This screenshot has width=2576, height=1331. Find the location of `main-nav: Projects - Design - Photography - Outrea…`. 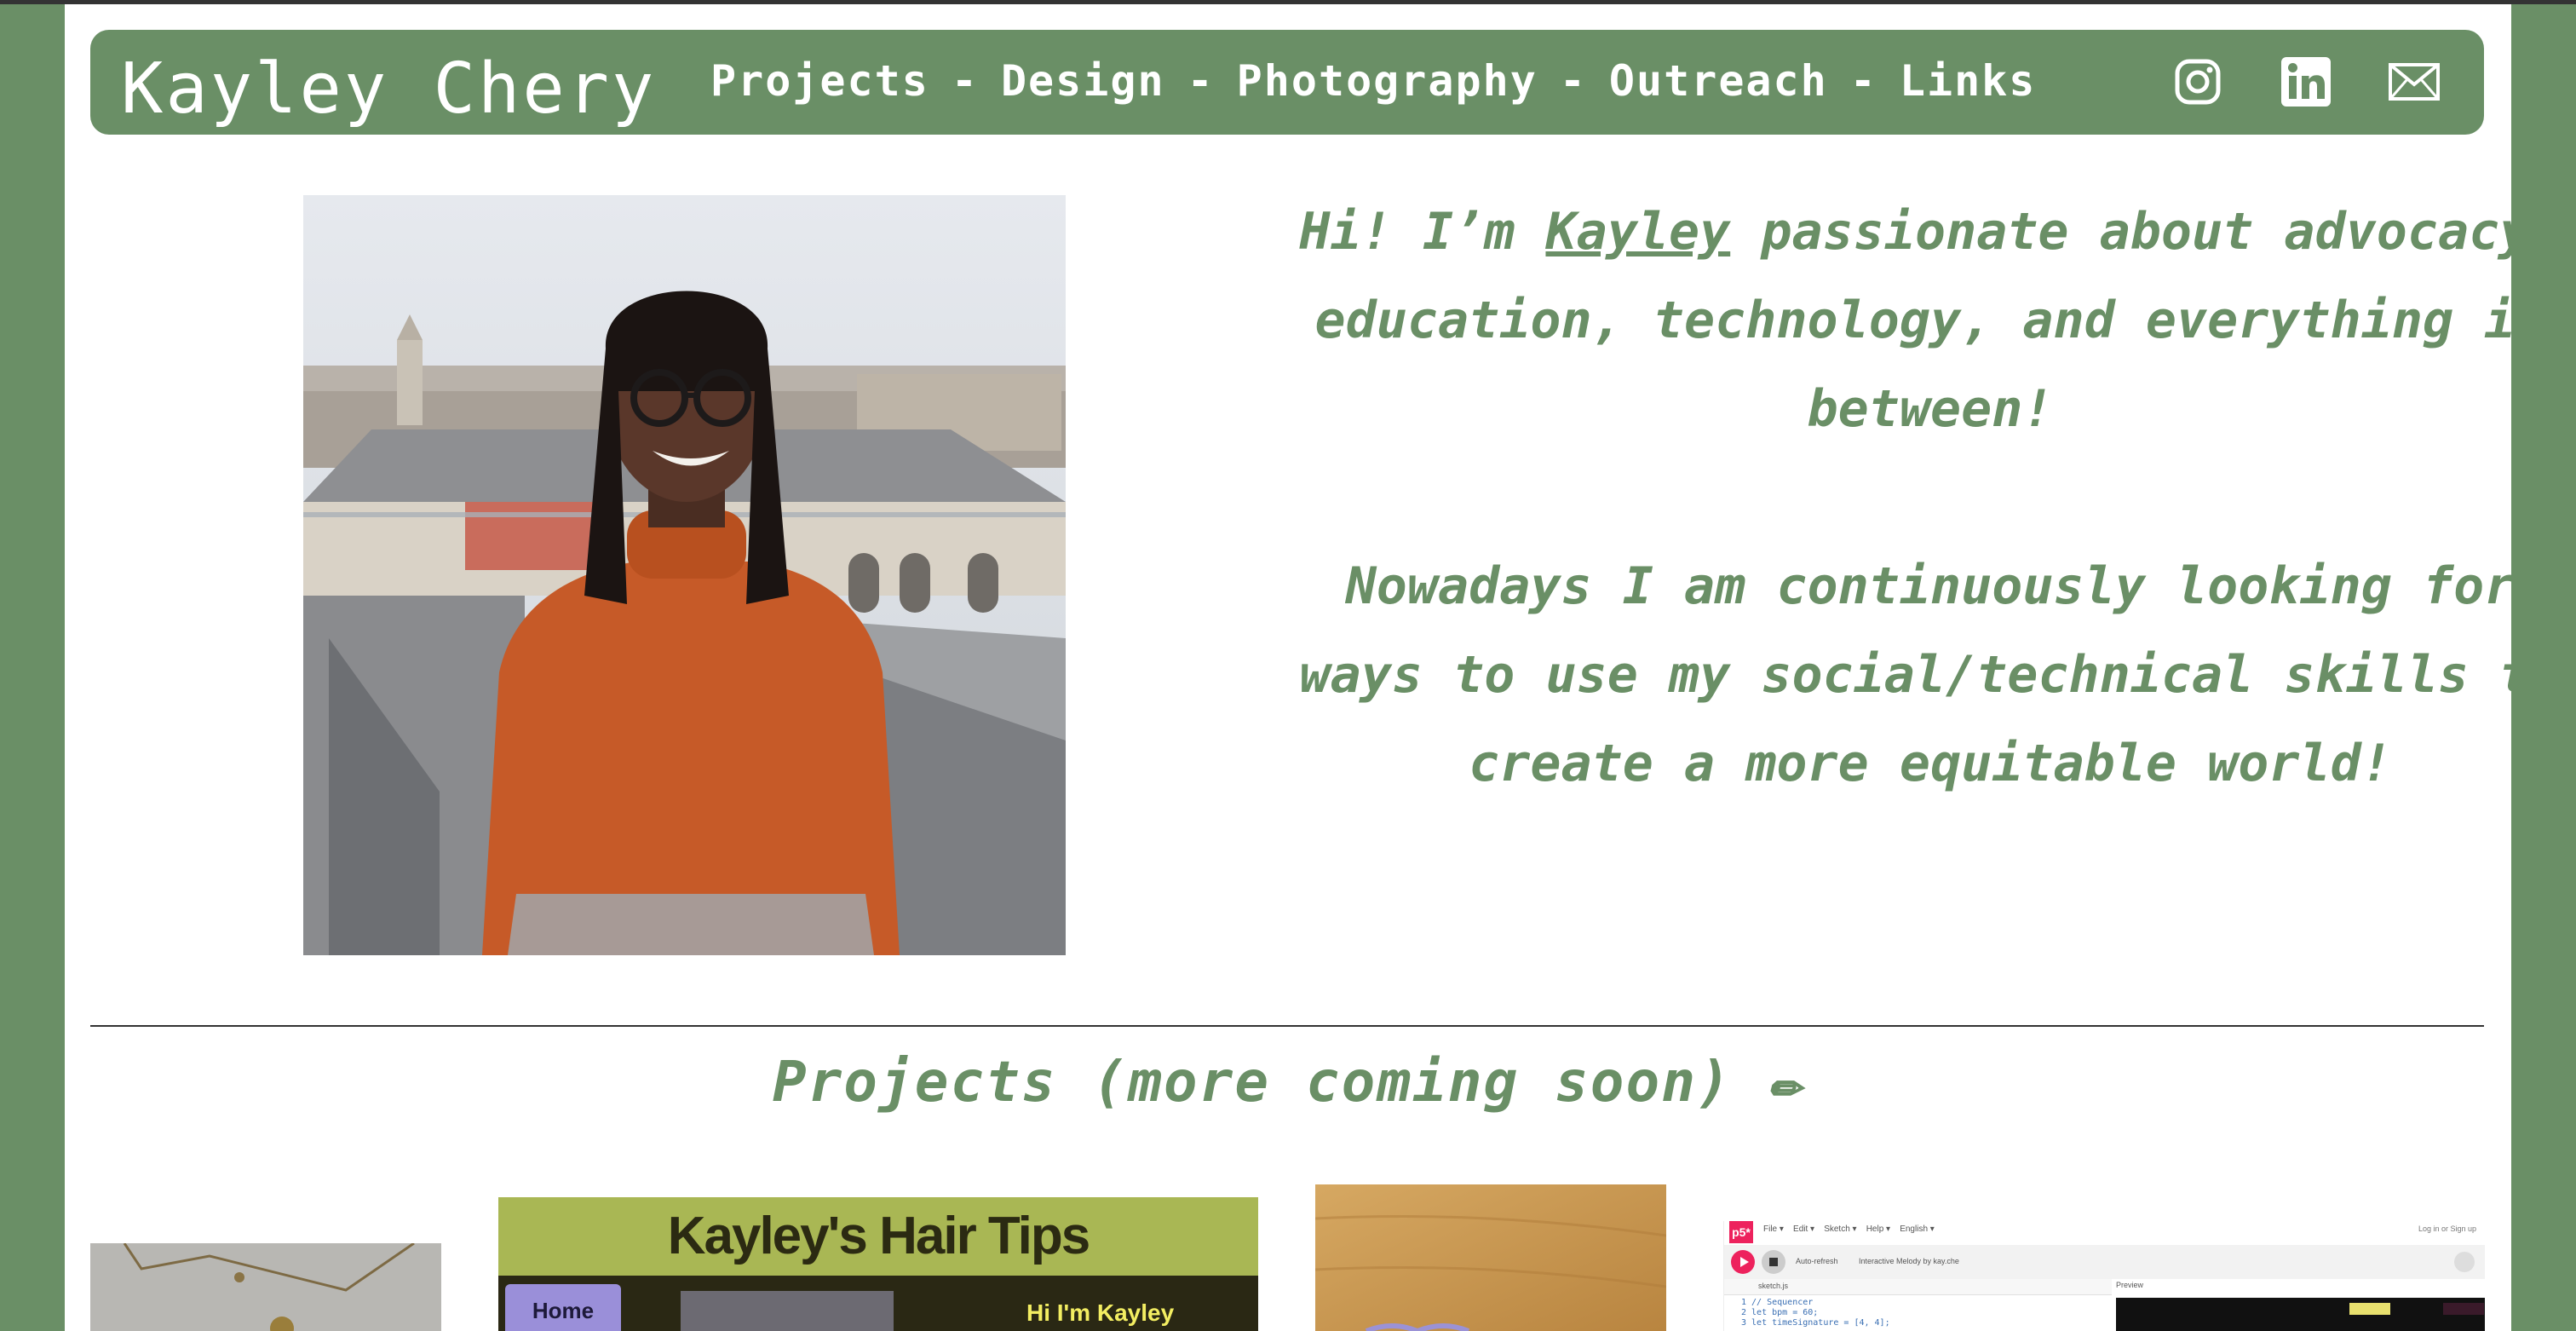

main-nav: Projects - Design - Photography - Outrea… is located at coordinates (1373, 81).